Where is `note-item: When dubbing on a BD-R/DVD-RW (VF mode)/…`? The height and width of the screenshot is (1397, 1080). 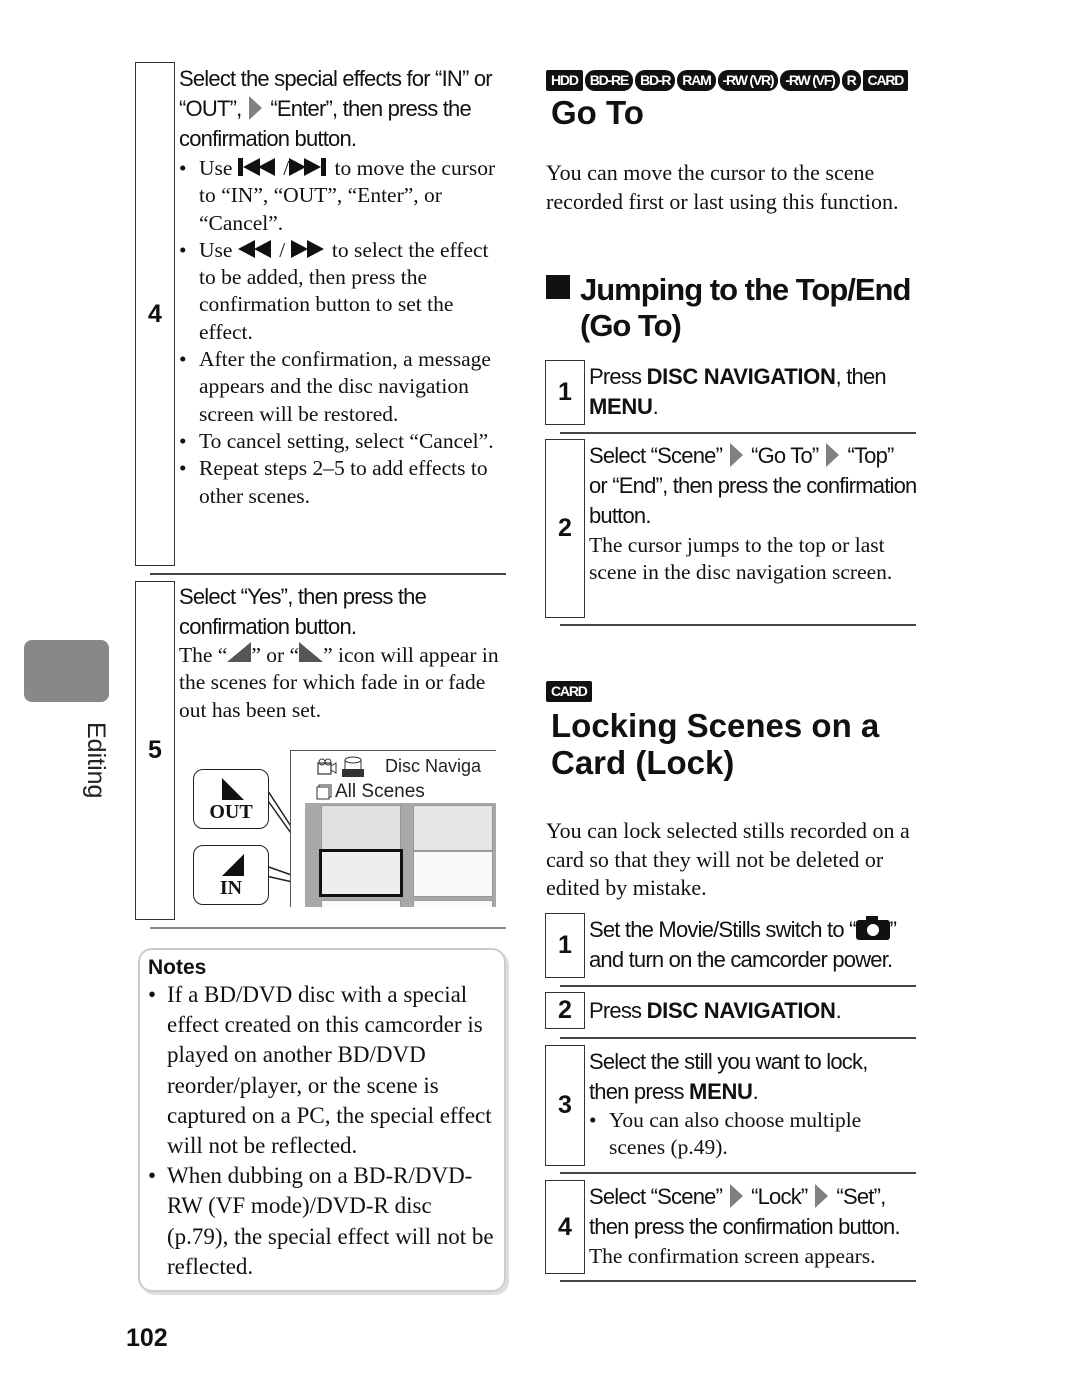 note-item: When dubbing on a BD-R/DVD-RW (VF mode)/… is located at coordinates (322, 1221).